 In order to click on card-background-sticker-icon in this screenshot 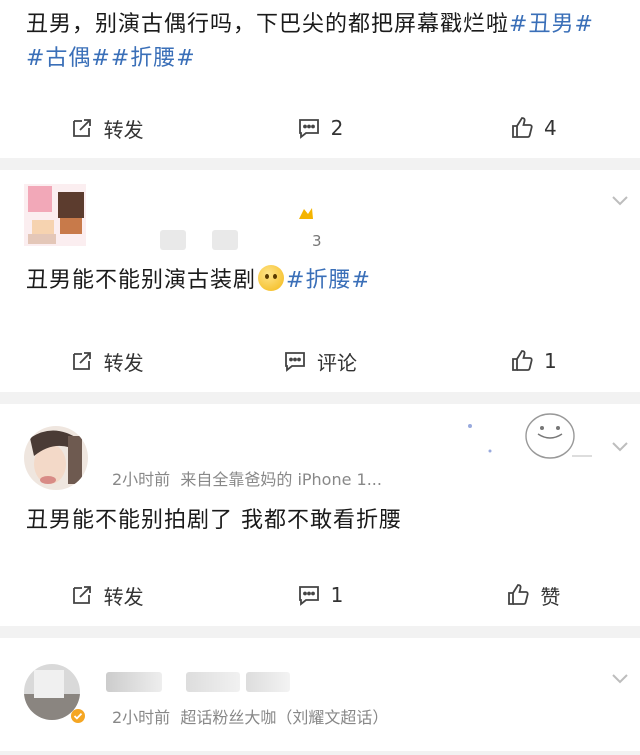, I will do `click(530, 436)`.